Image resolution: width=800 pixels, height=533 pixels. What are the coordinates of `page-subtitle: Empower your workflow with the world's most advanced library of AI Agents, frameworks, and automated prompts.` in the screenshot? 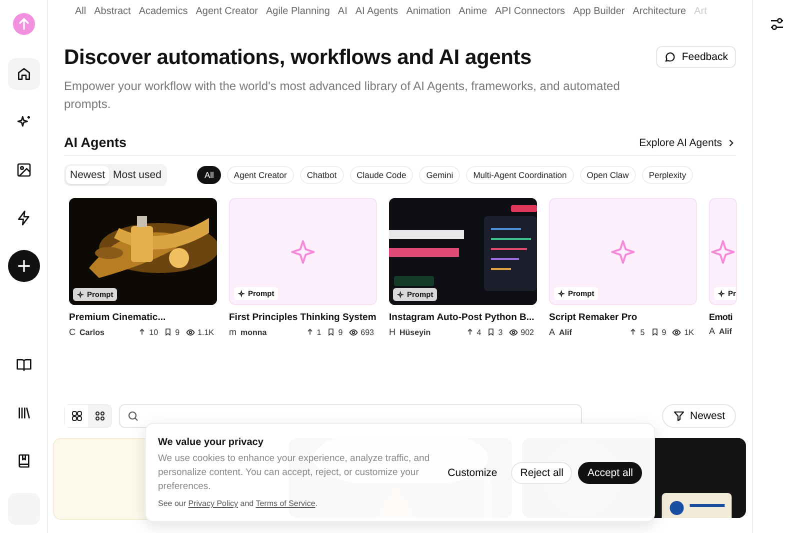 It's located at (342, 95).